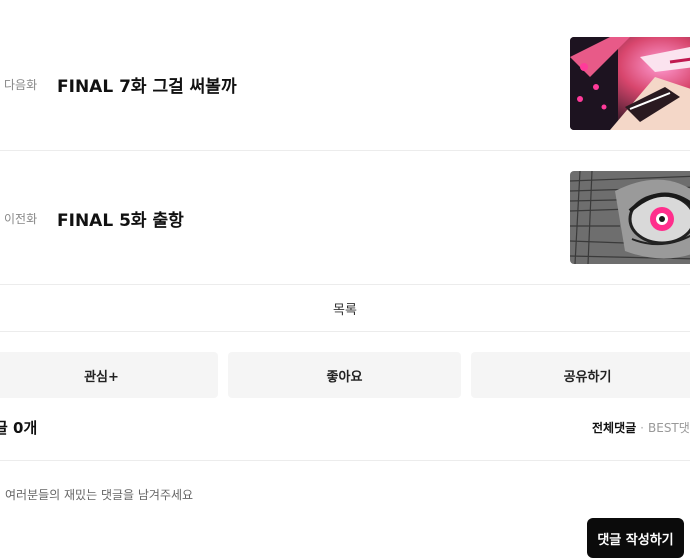  I want to click on comment-count: 글 0개, so click(19, 428).